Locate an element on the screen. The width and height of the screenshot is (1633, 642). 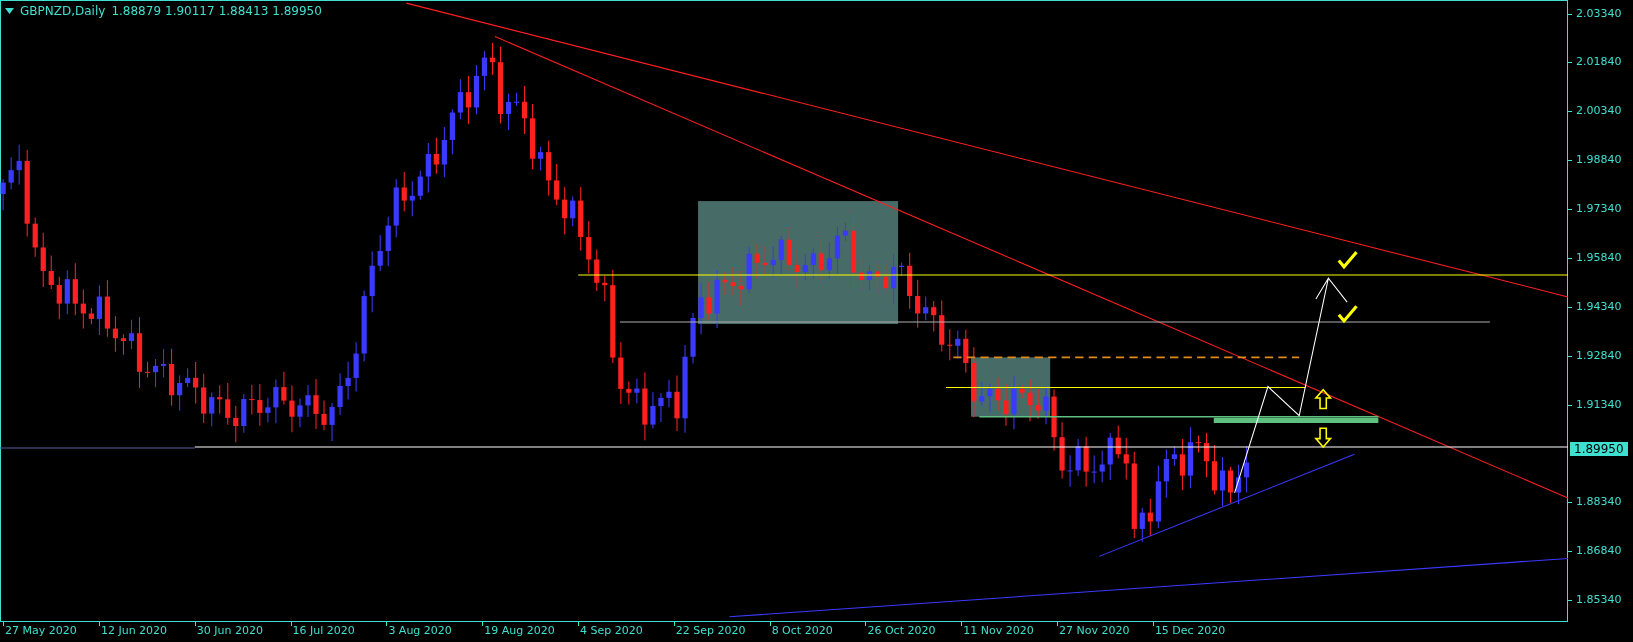
price-tick-label: 1.85340 is located at coordinates (1599, 600).